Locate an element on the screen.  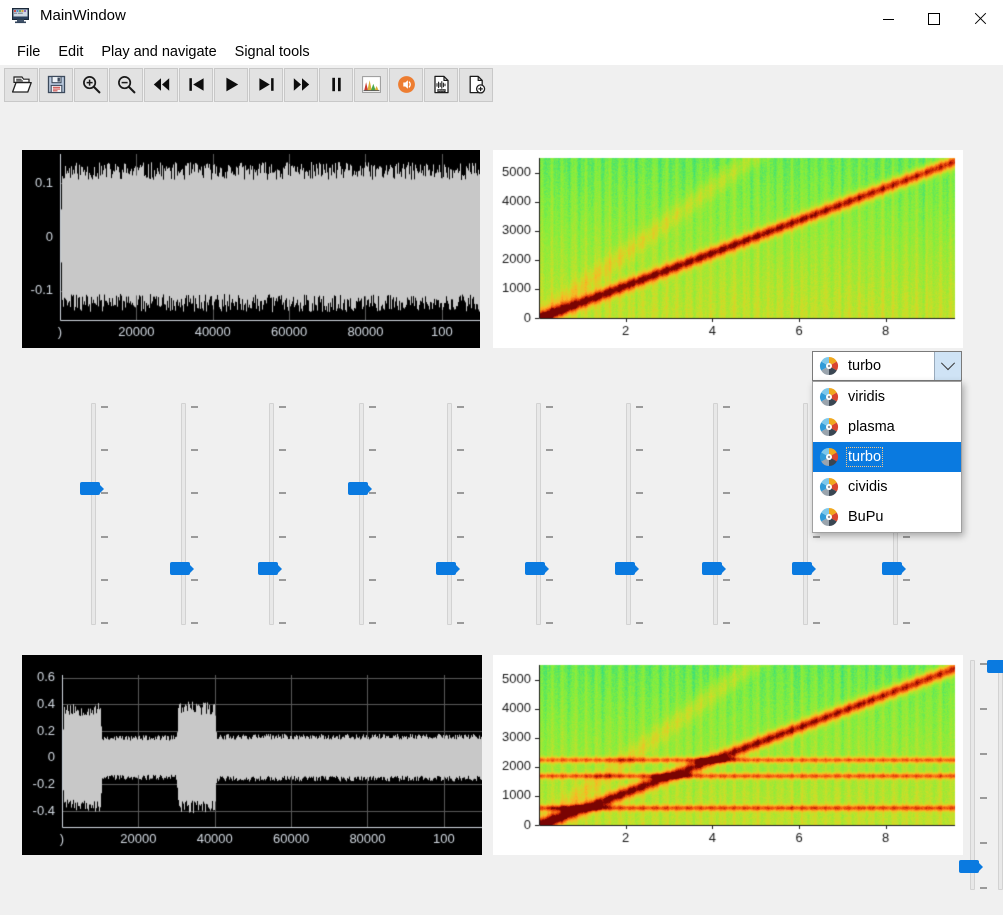
colormap-dropdown: turbo is located at coordinates (887, 366).